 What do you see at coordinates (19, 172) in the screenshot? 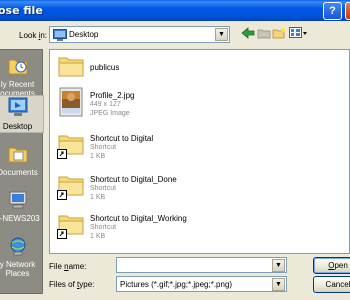
I see `place-label: Documents` at bounding box center [19, 172].